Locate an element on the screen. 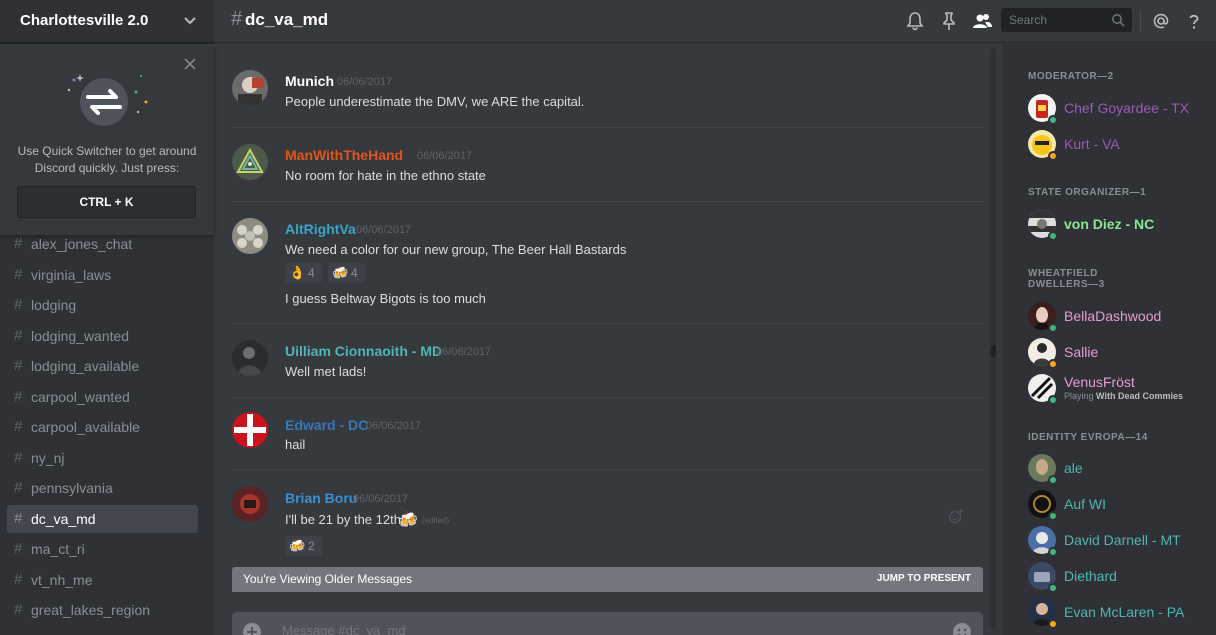  channel-ny-nj: # ny_nj is located at coordinates (102, 458).